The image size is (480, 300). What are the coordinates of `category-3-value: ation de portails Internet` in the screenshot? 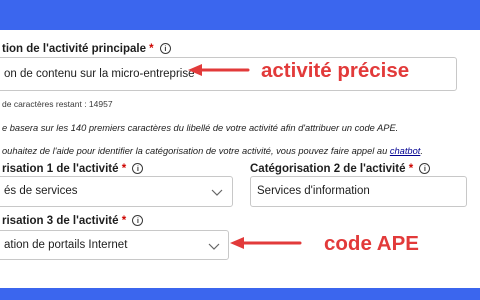 It's located at (66, 245).